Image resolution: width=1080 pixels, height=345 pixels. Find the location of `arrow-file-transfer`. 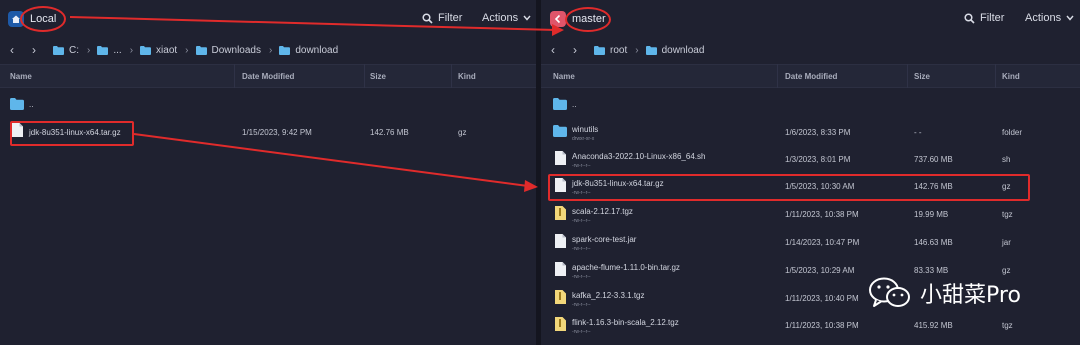

arrow-file-transfer is located at coordinates (331, 160).